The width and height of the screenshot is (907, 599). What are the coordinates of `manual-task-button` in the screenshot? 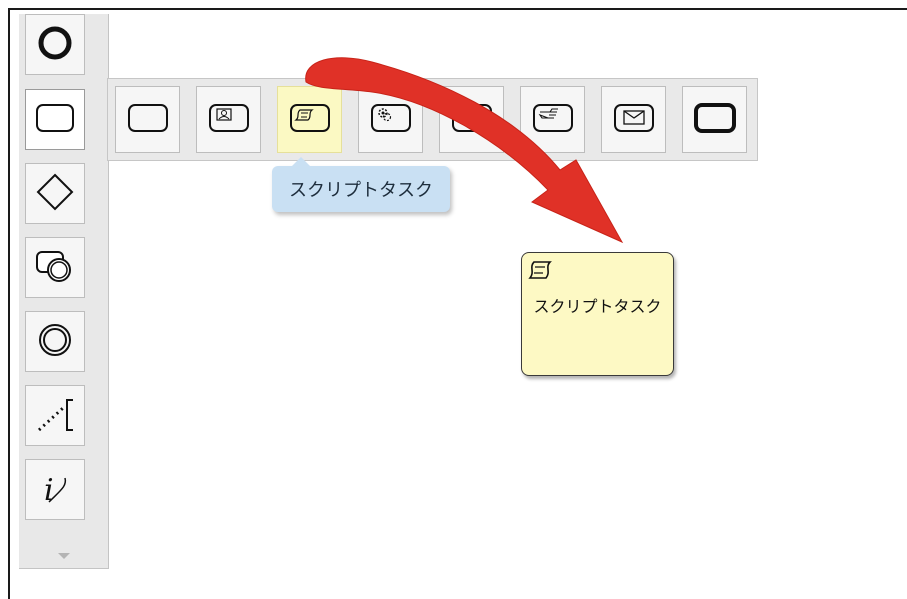 It's located at (552, 119).